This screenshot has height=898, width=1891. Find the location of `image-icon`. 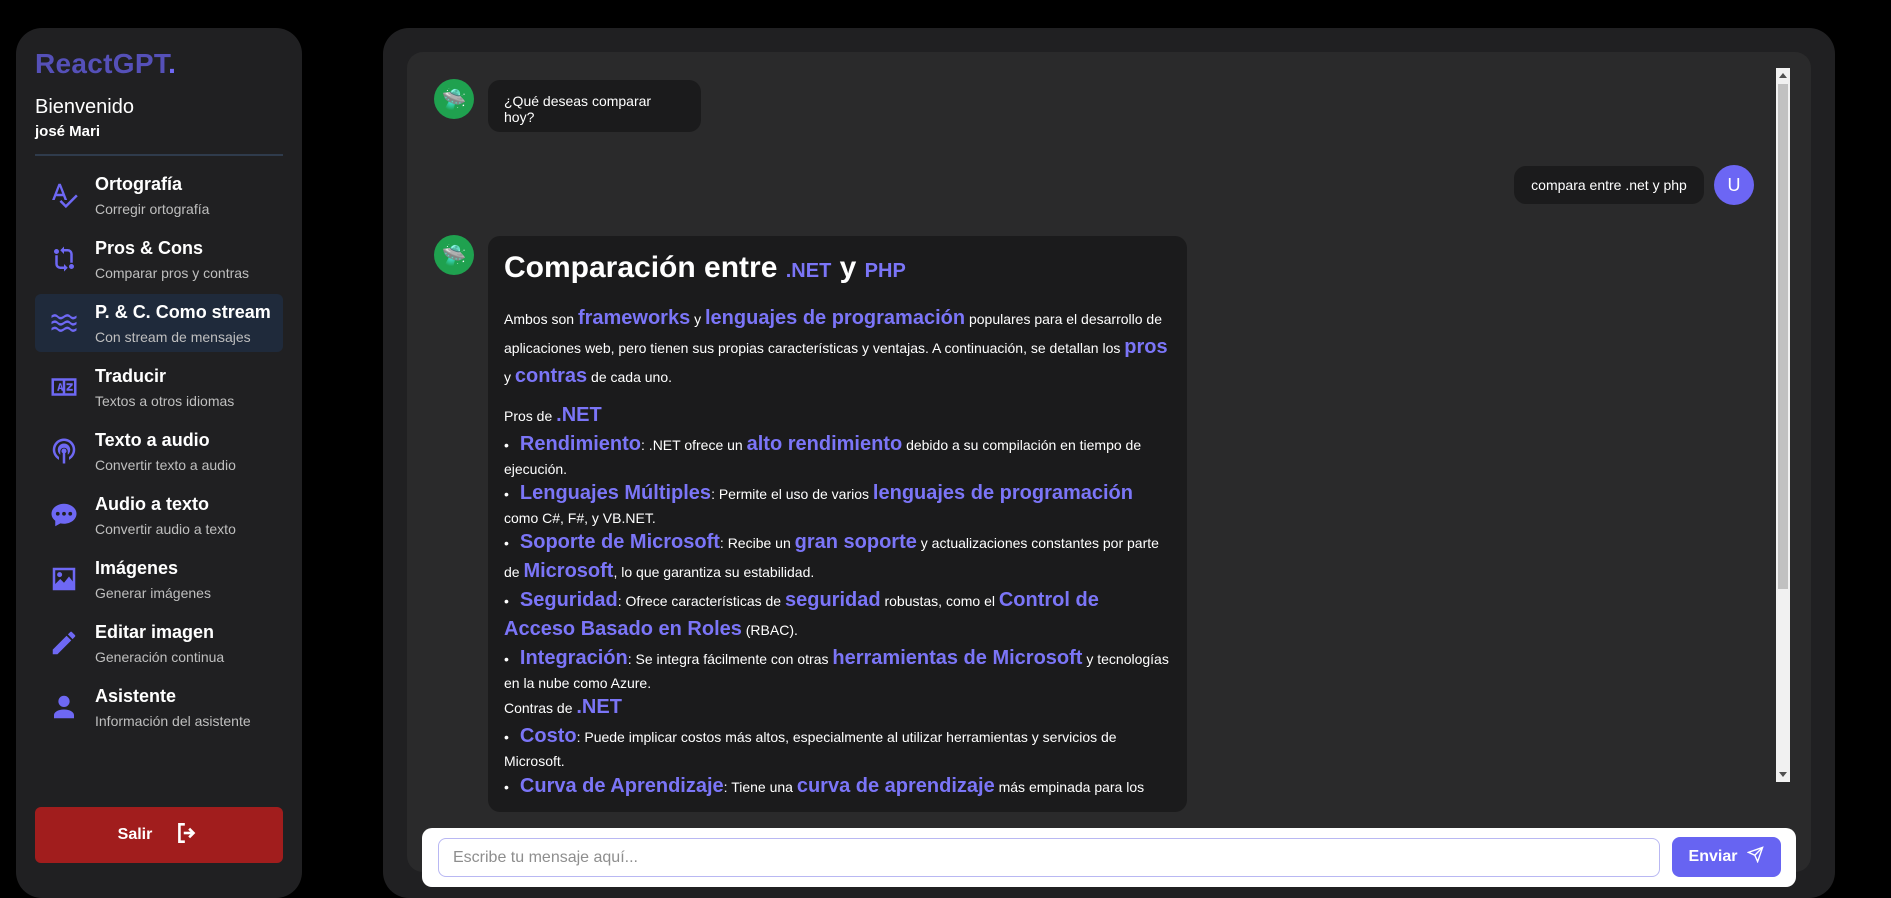

image-icon is located at coordinates (64, 579).